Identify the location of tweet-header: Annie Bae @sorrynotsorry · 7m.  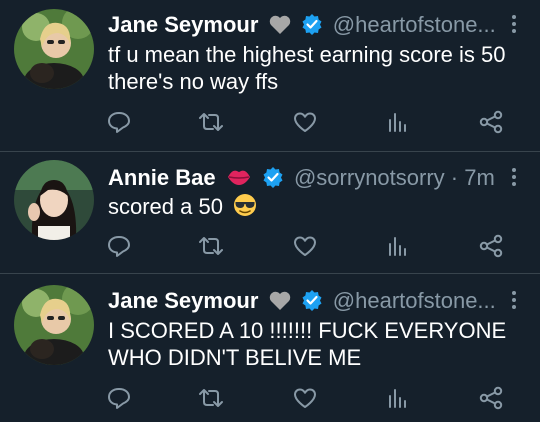
(301, 179).